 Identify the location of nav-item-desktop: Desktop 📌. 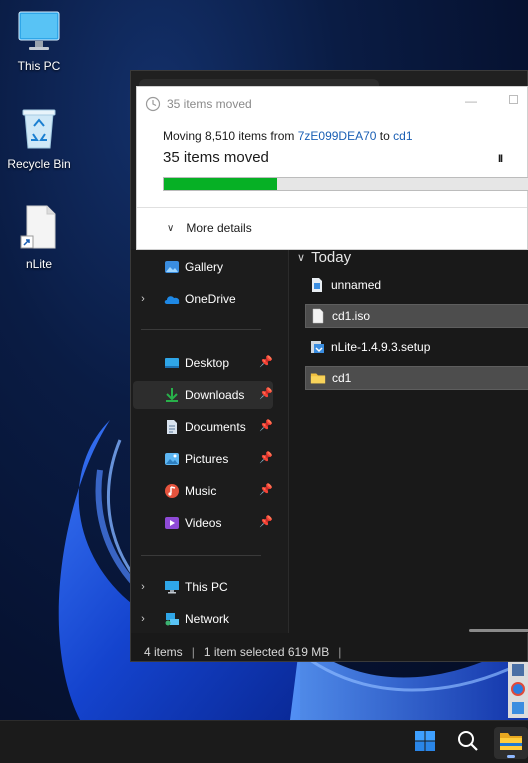
(203, 363).